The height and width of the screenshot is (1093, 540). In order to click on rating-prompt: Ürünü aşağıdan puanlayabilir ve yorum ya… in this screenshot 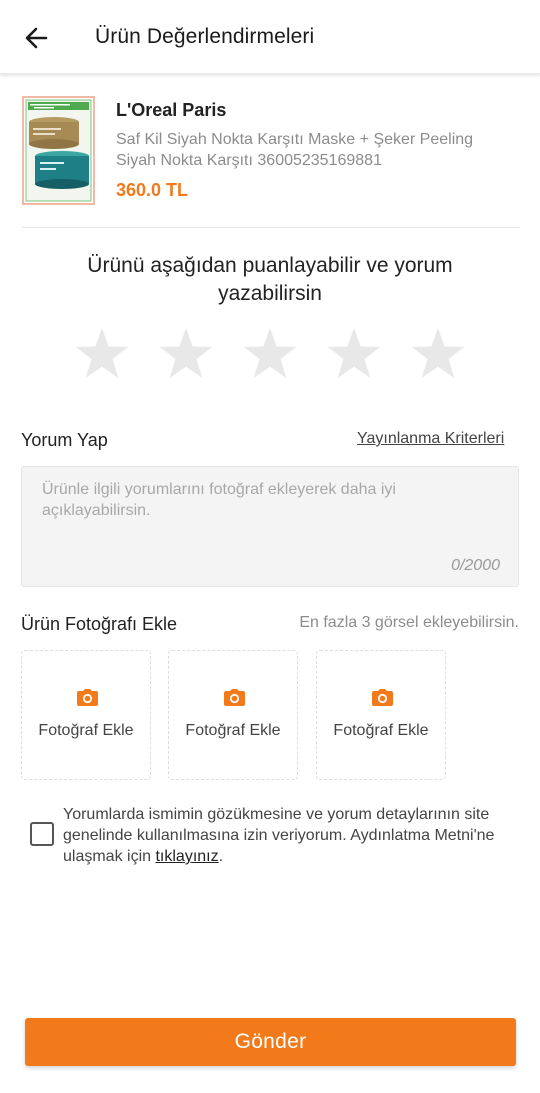, I will do `click(270, 279)`.